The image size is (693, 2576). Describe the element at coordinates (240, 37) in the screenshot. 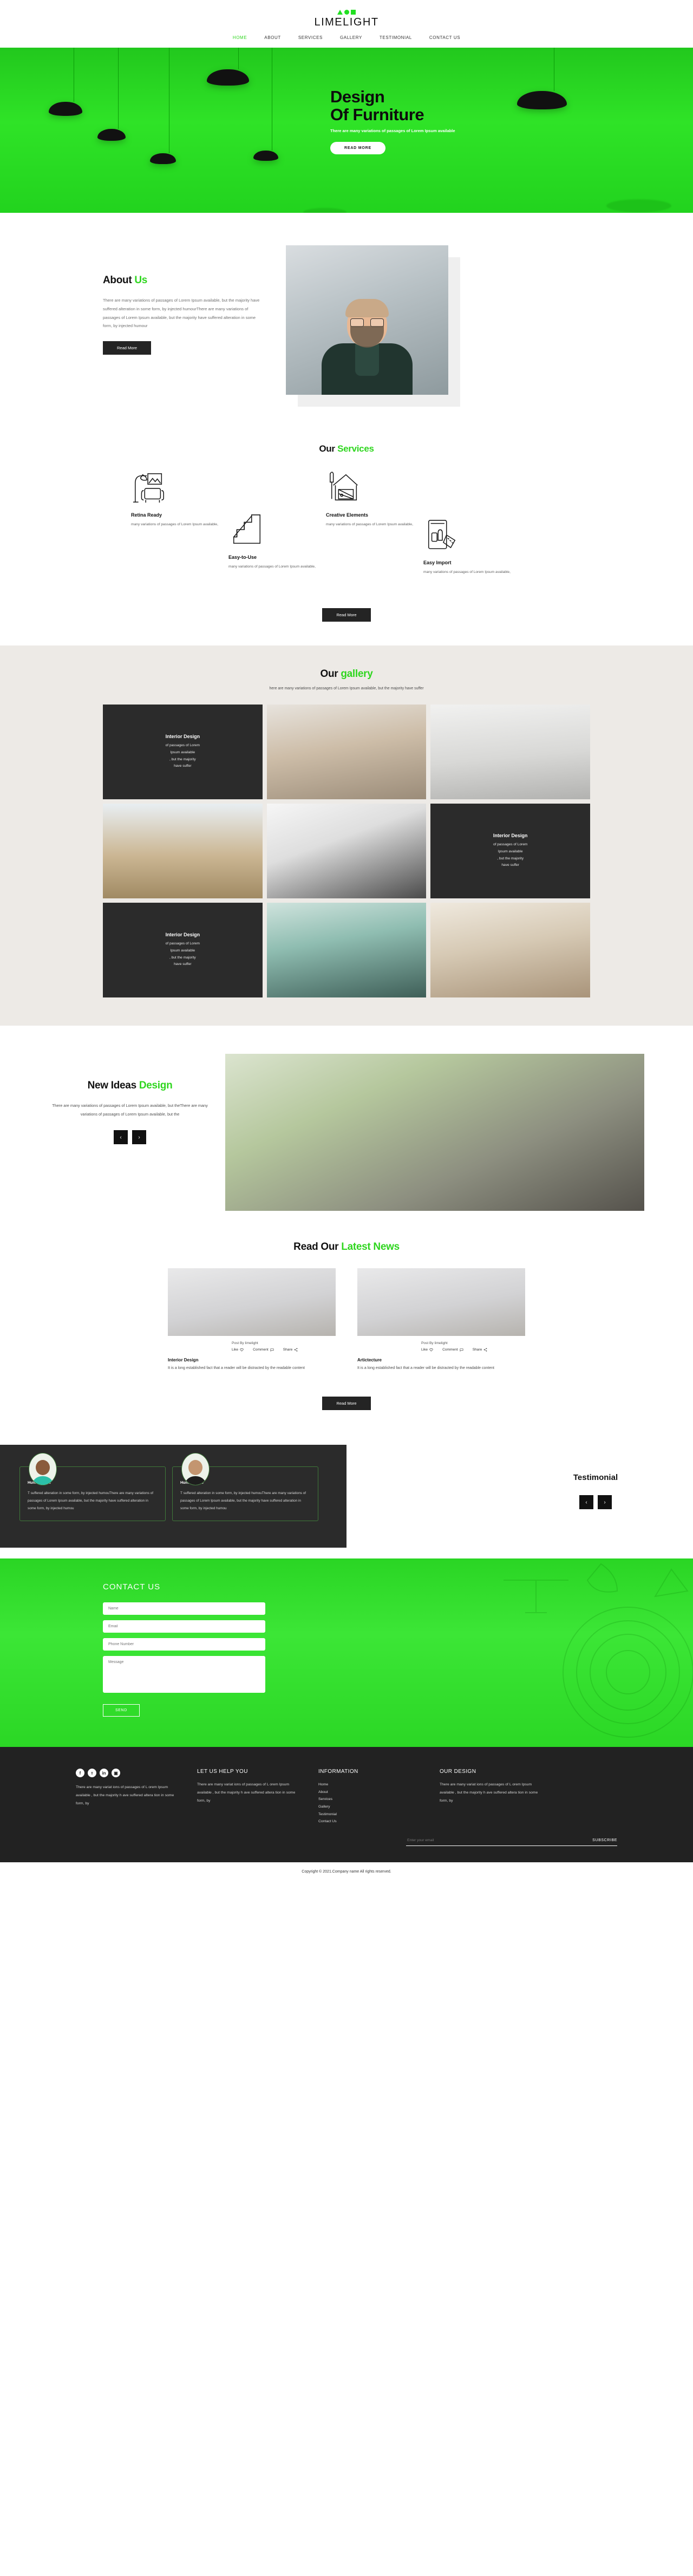

I see `nav-item-home: HOME` at that location.